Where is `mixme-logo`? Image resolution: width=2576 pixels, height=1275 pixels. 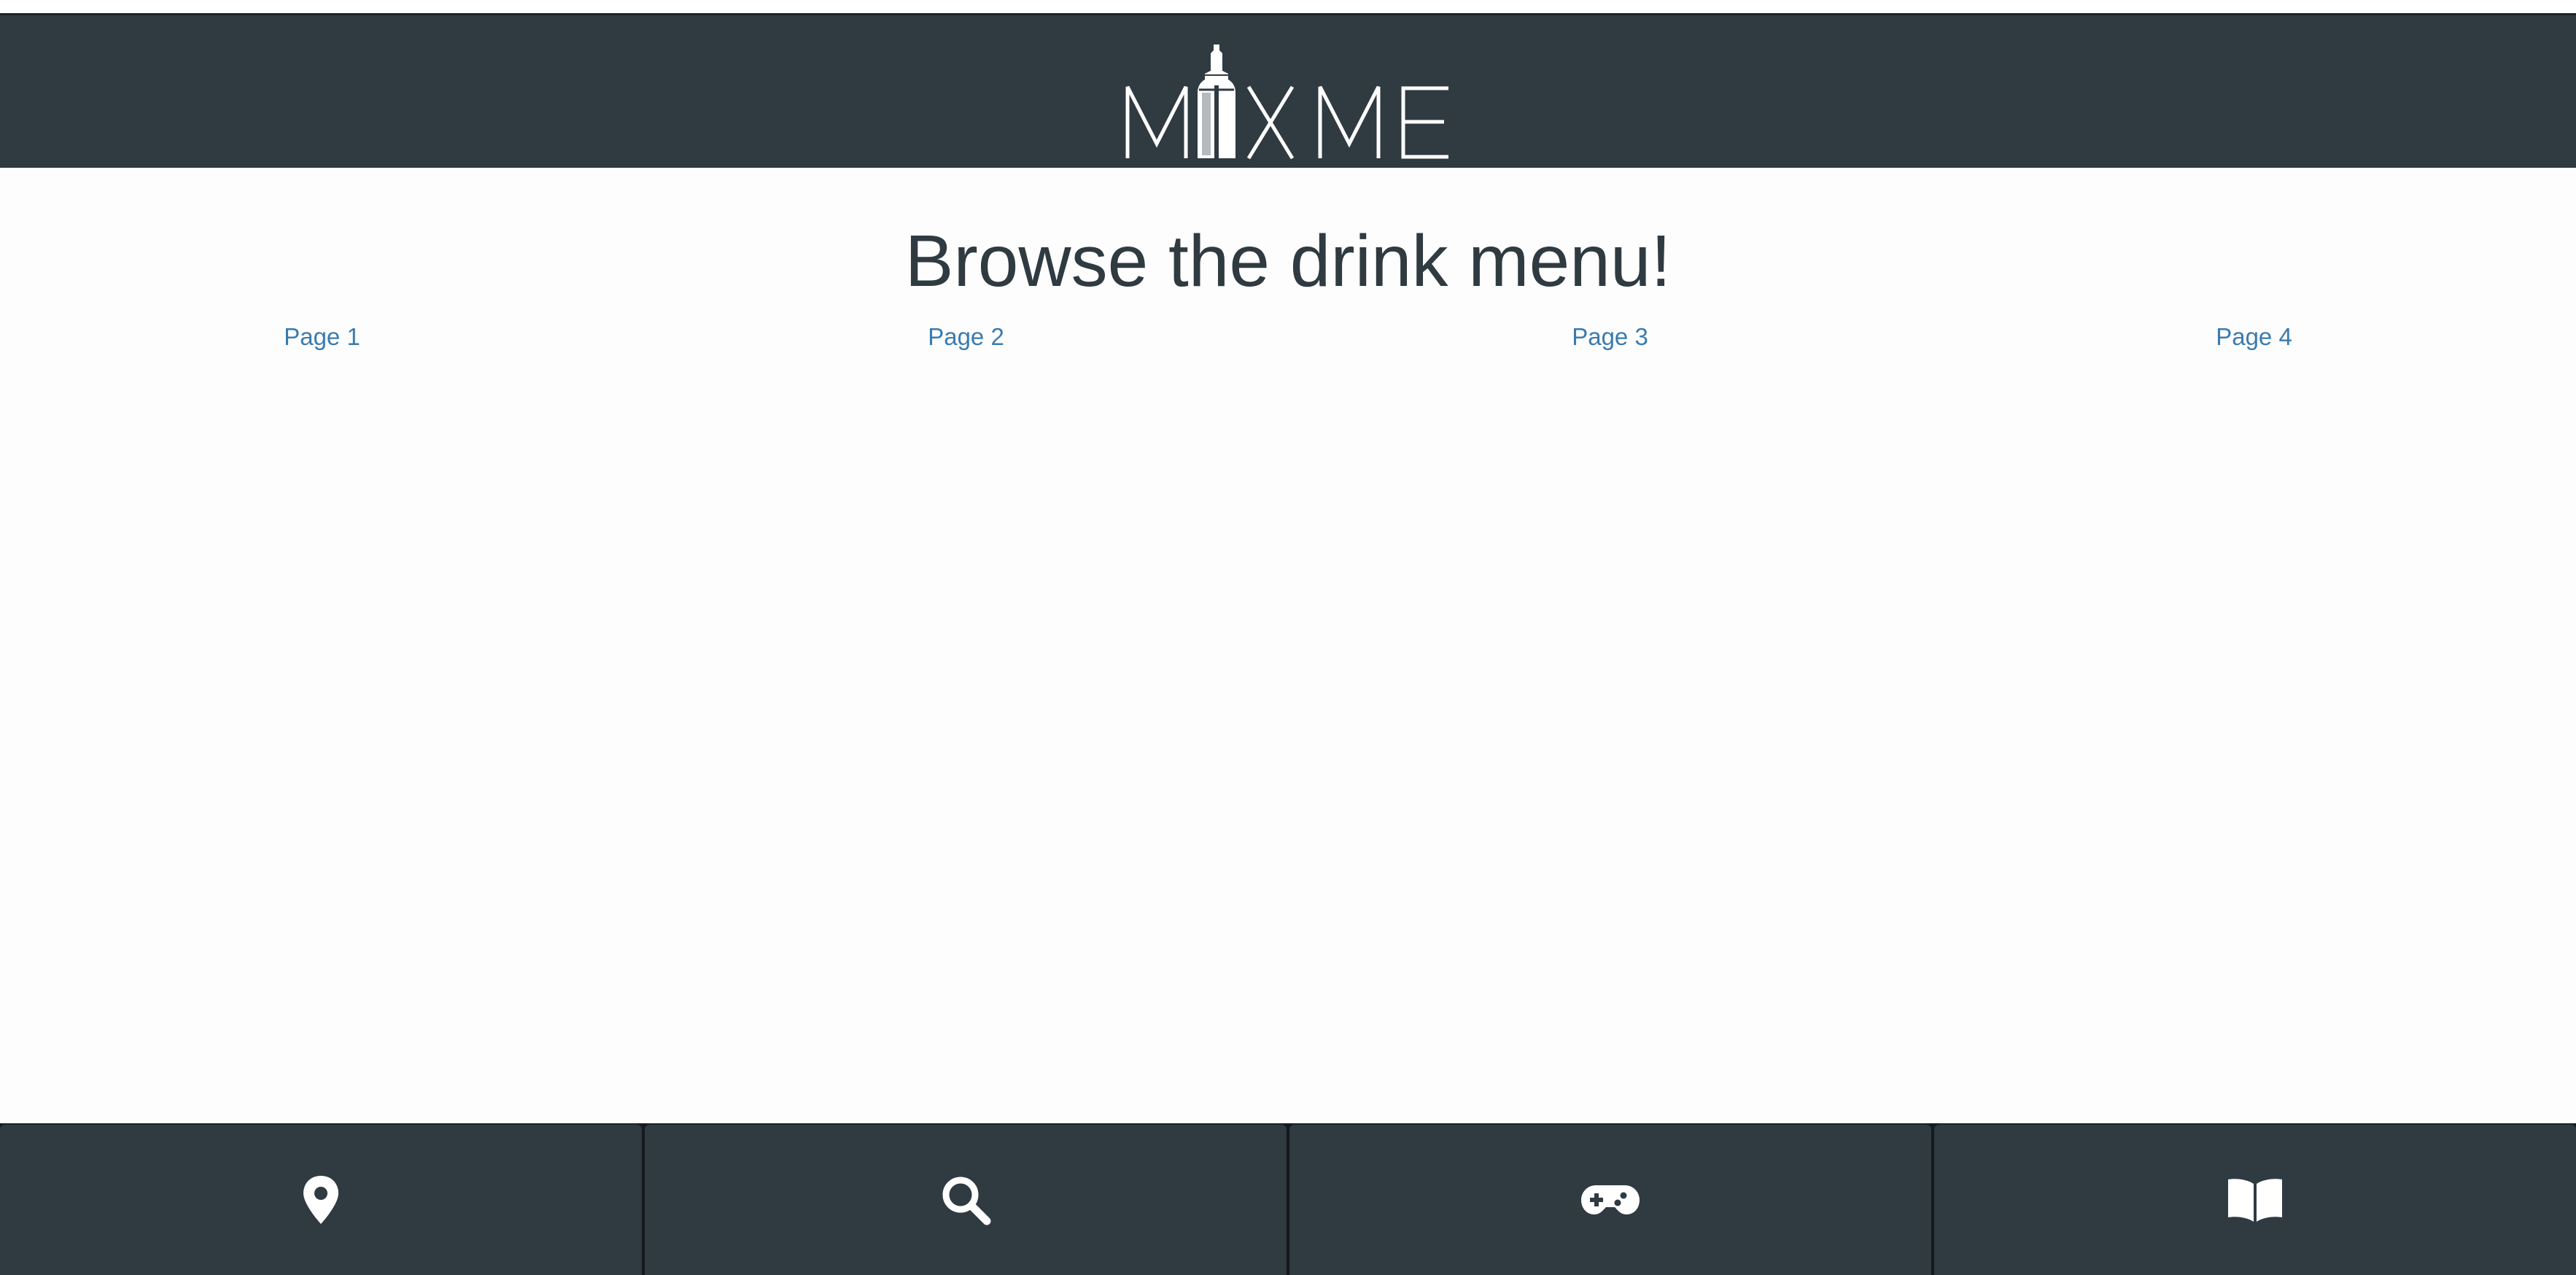 mixme-logo is located at coordinates (1288, 103).